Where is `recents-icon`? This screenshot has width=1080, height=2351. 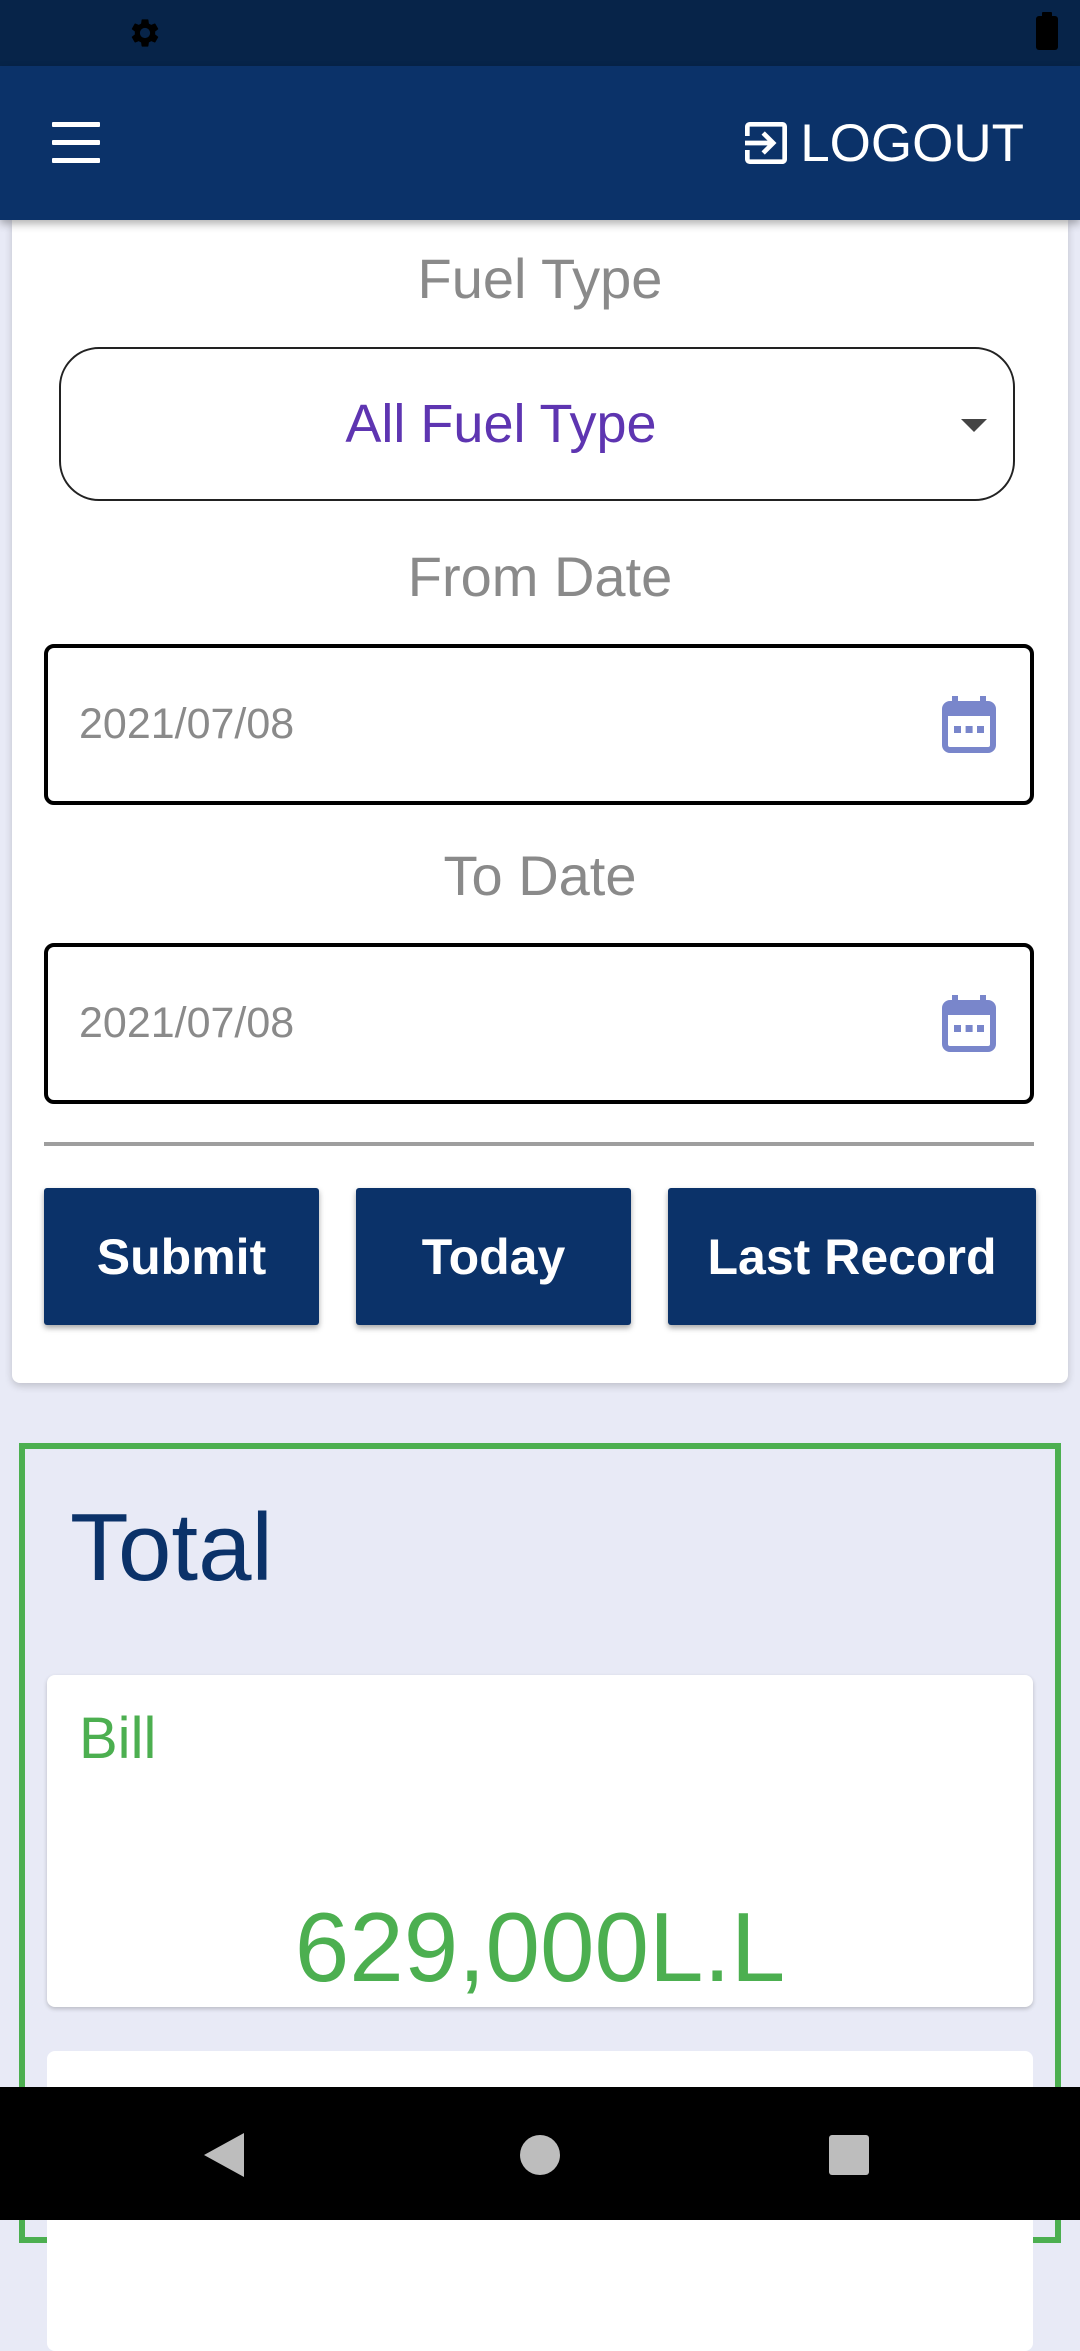 recents-icon is located at coordinates (849, 2155).